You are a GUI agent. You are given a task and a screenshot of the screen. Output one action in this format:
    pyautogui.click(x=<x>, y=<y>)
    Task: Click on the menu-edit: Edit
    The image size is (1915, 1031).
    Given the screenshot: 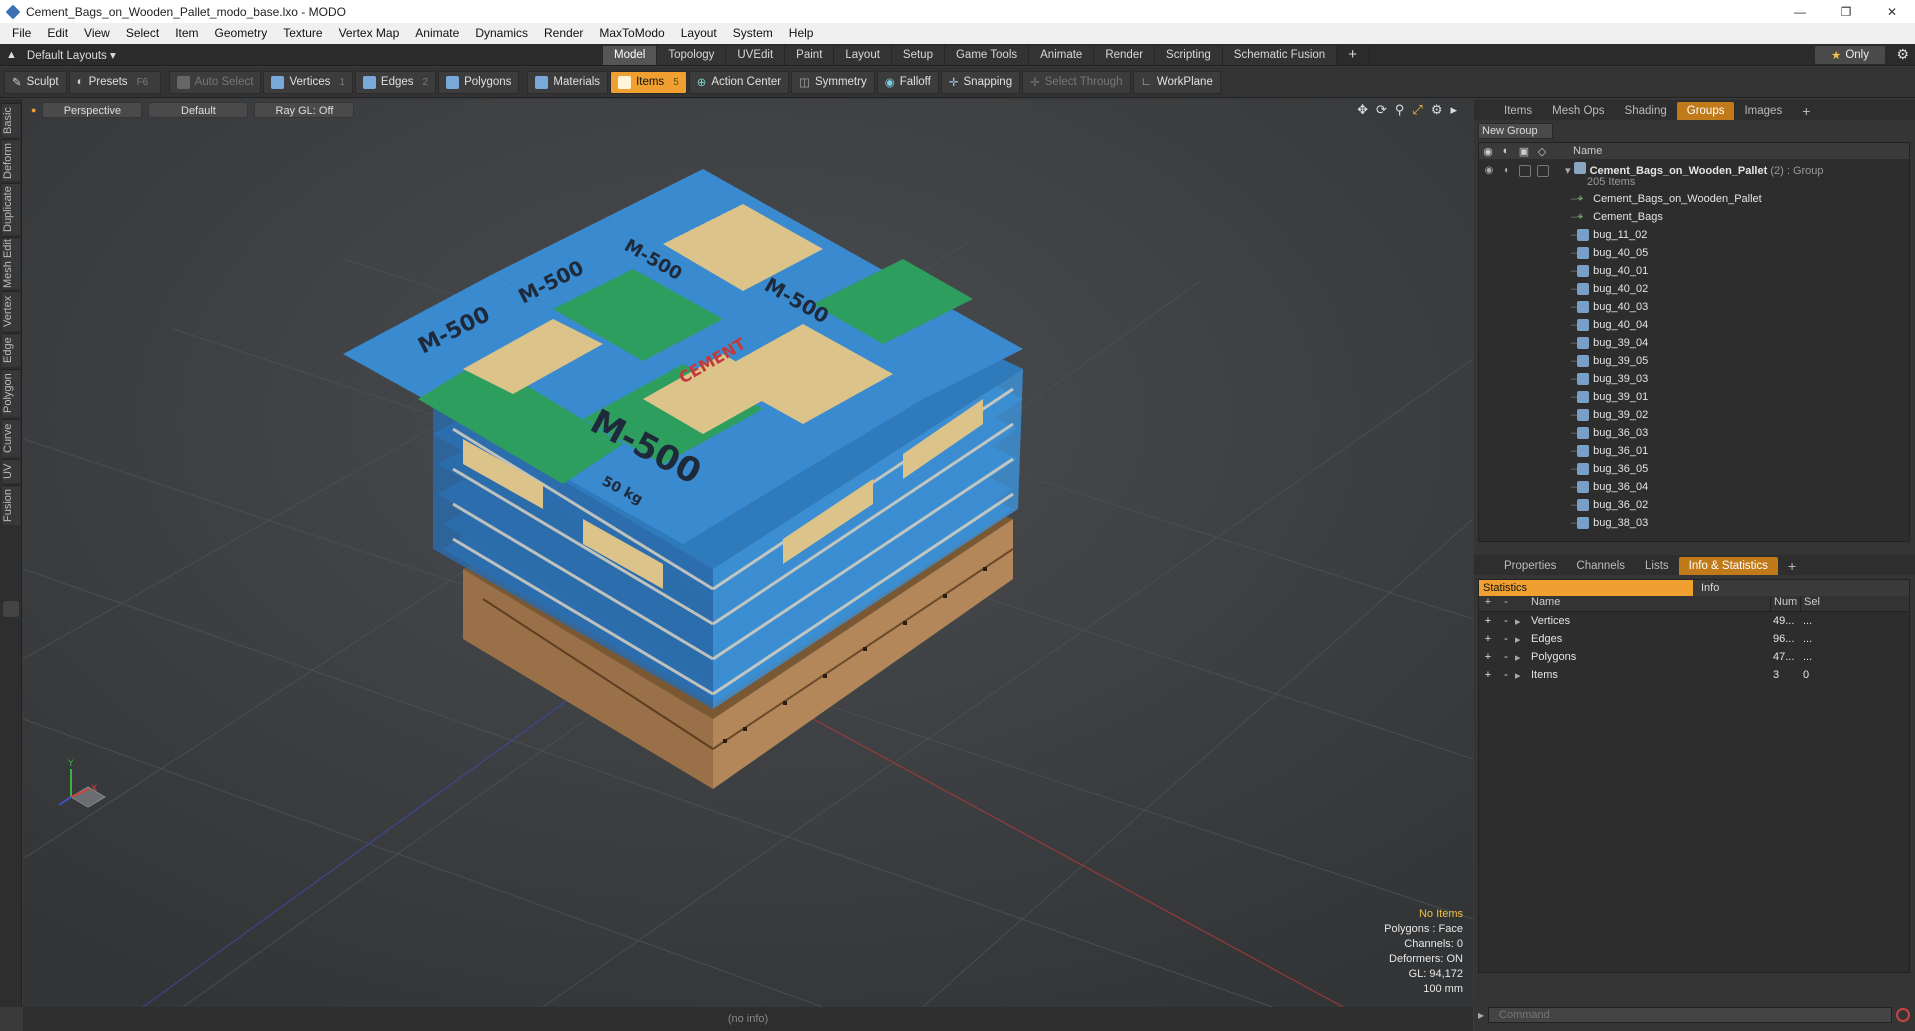 What is the action you would take?
    pyautogui.click(x=57, y=33)
    